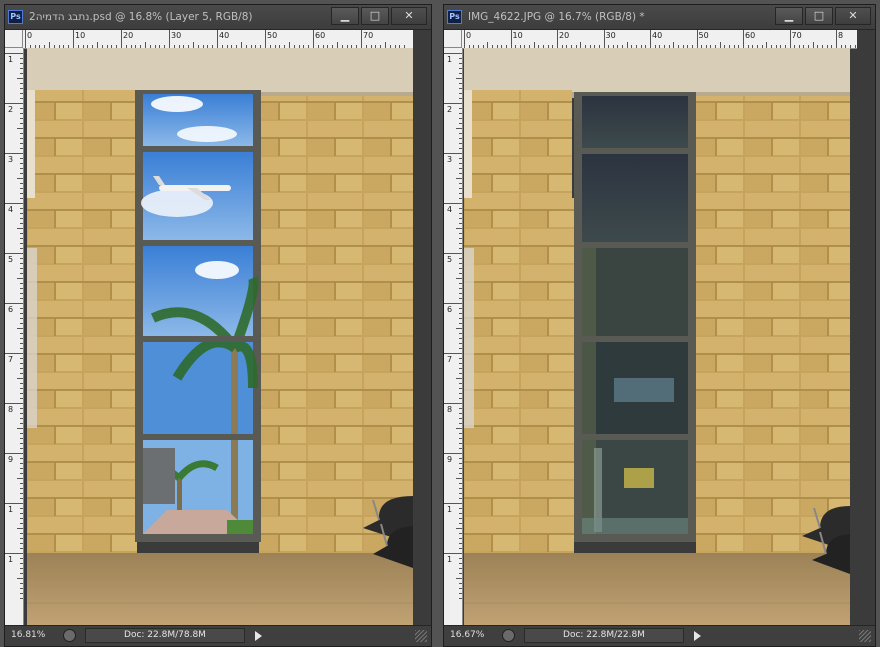 The width and height of the screenshot is (880, 647). Describe the element at coordinates (450, 259) in the screenshot. I see `ruler-label: 5` at that location.